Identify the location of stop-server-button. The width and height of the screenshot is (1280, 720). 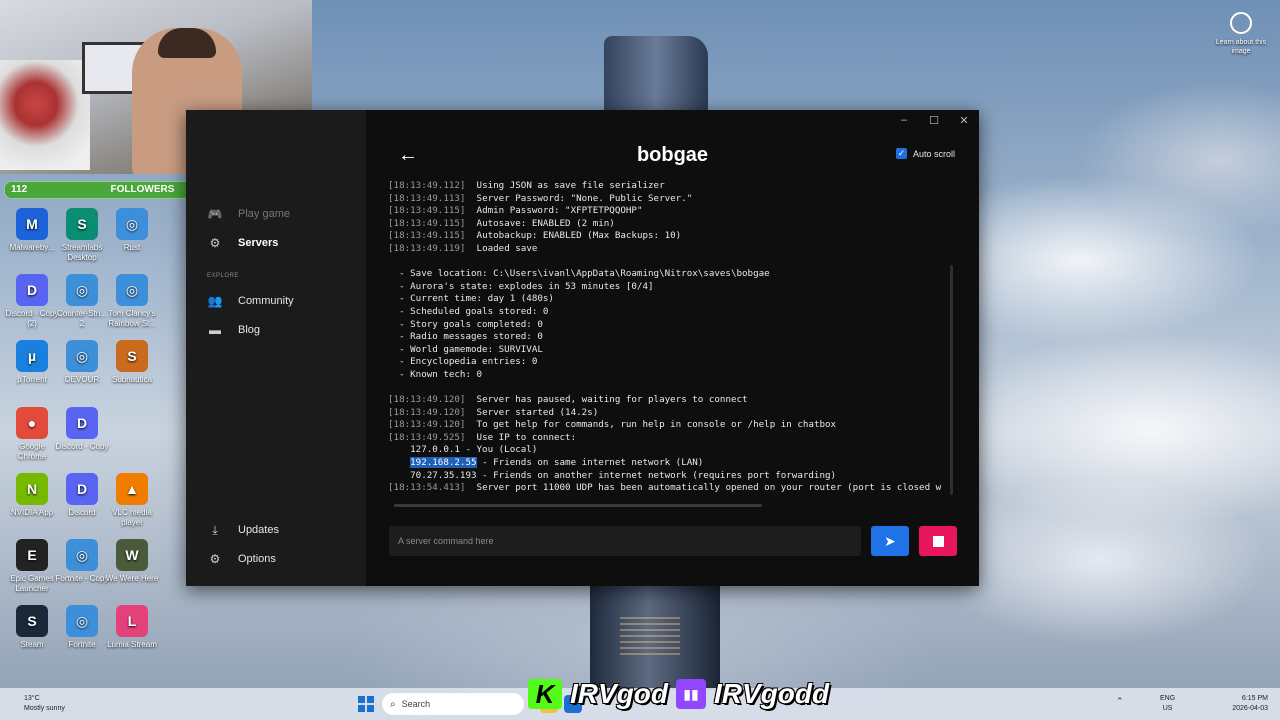
(938, 541).